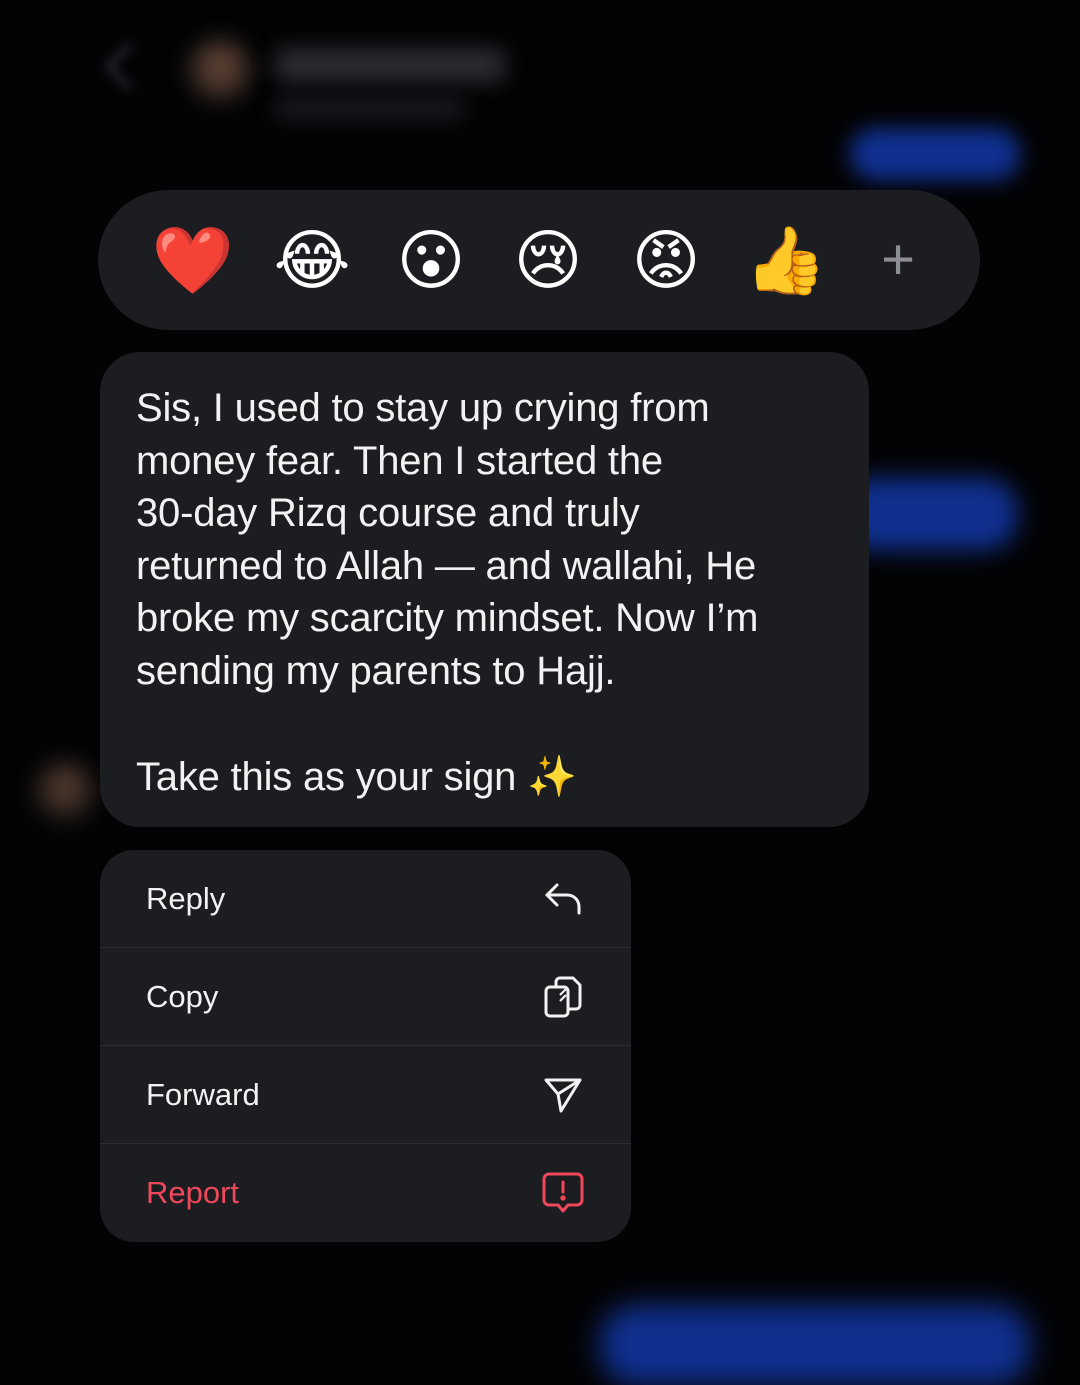 Image resolution: width=1080 pixels, height=1385 pixels. Describe the element at coordinates (365, 1095) in the screenshot. I see `forward-menu-item: Forward` at that location.